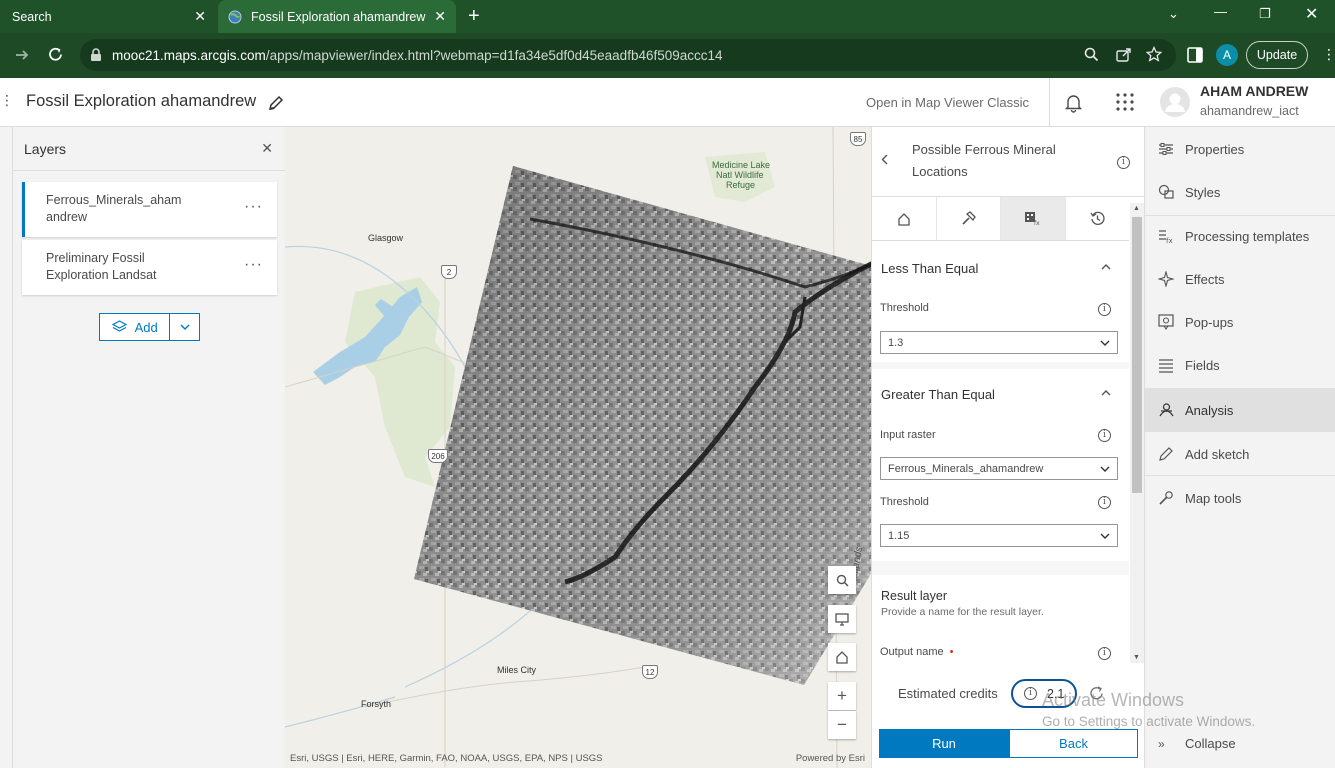  What do you see at coordinates (884, 159) in the screenshot?
I see `back-chevron-icon` at bounding box center [884, 159].